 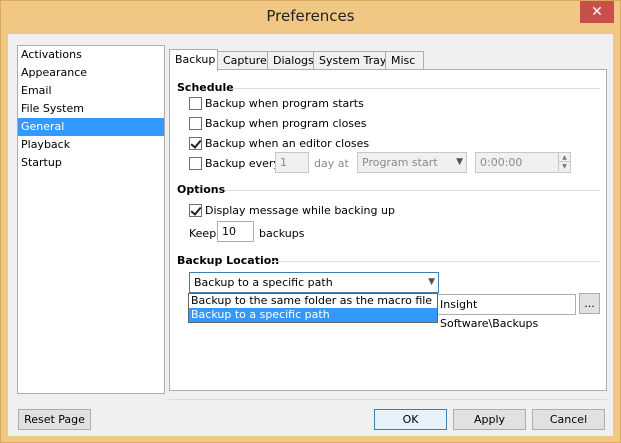 I want to click on backup-on-editor-close-row: Backup when an editor closes, so click(x=279, y=143).